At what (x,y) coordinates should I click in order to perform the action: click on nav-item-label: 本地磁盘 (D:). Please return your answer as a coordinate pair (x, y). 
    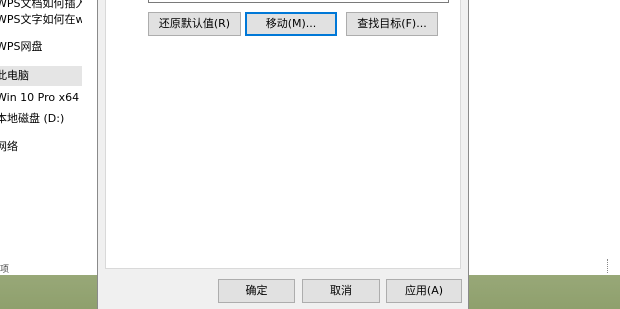
    Looking at the image, I should click on (32, 118).